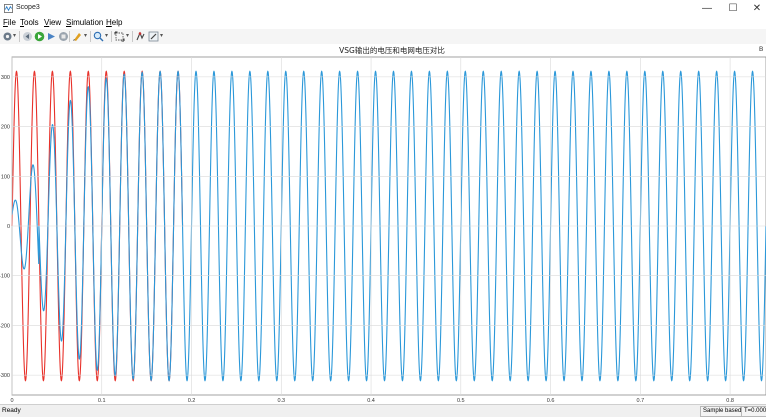 The width and height of the screenshot is (766, 417). I want to click on settings-gear-icon, so click(7, 36).